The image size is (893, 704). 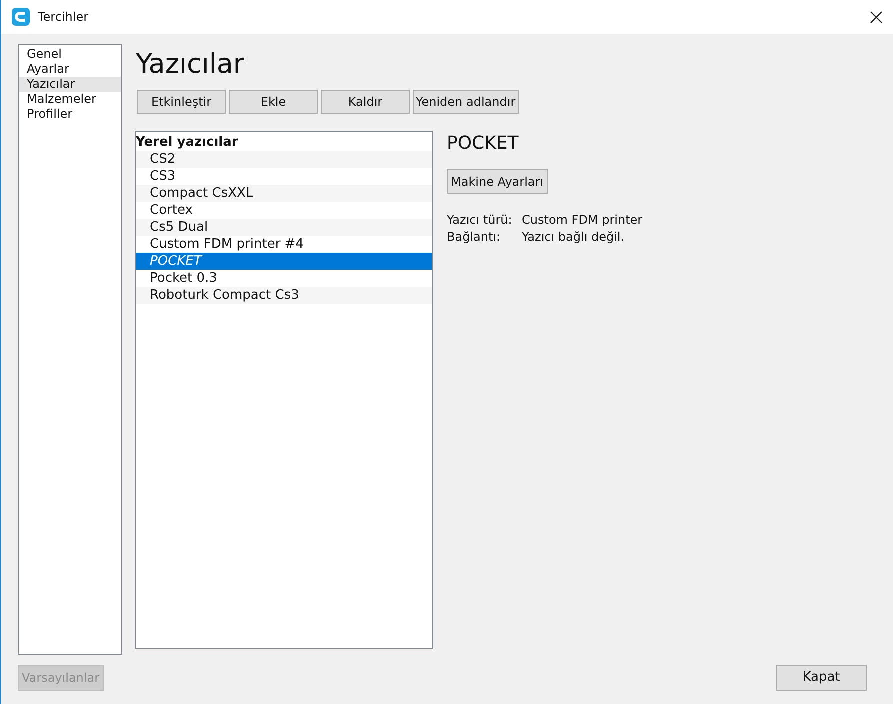 What do you see at coordinates (284, 295) in the screenshot?
I see `printer-item: Roboturk Compact Cs3` at bounding box center [284, 295].